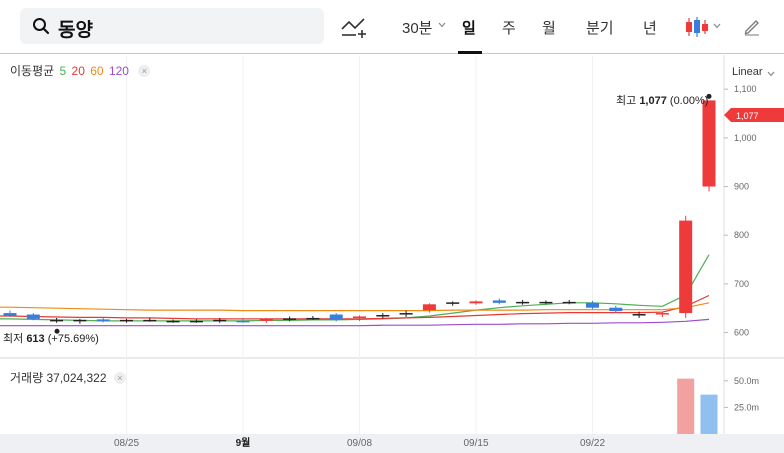  I want to click on volume-value: 37,024,322, so click(76, 378).